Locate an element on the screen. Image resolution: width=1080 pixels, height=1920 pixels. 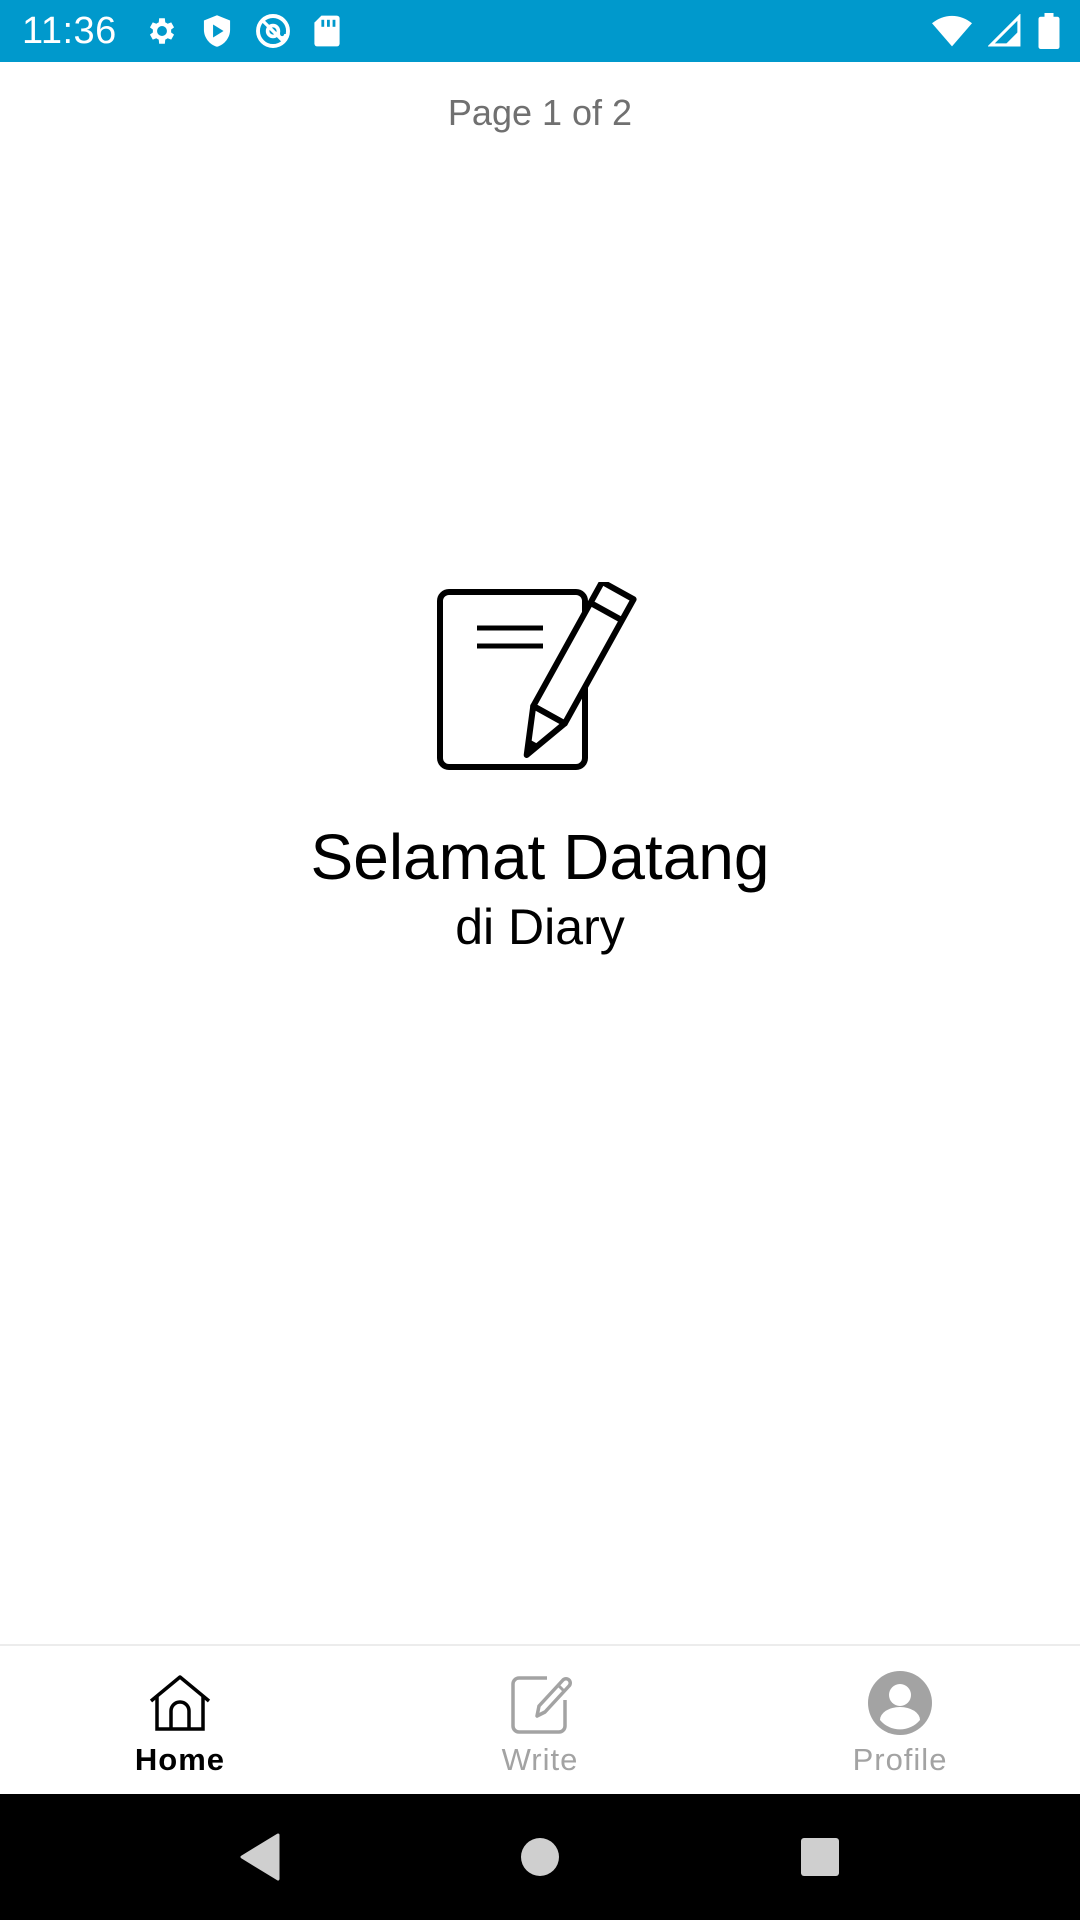
home-circle-icon is located at coordinates (540, 1857).